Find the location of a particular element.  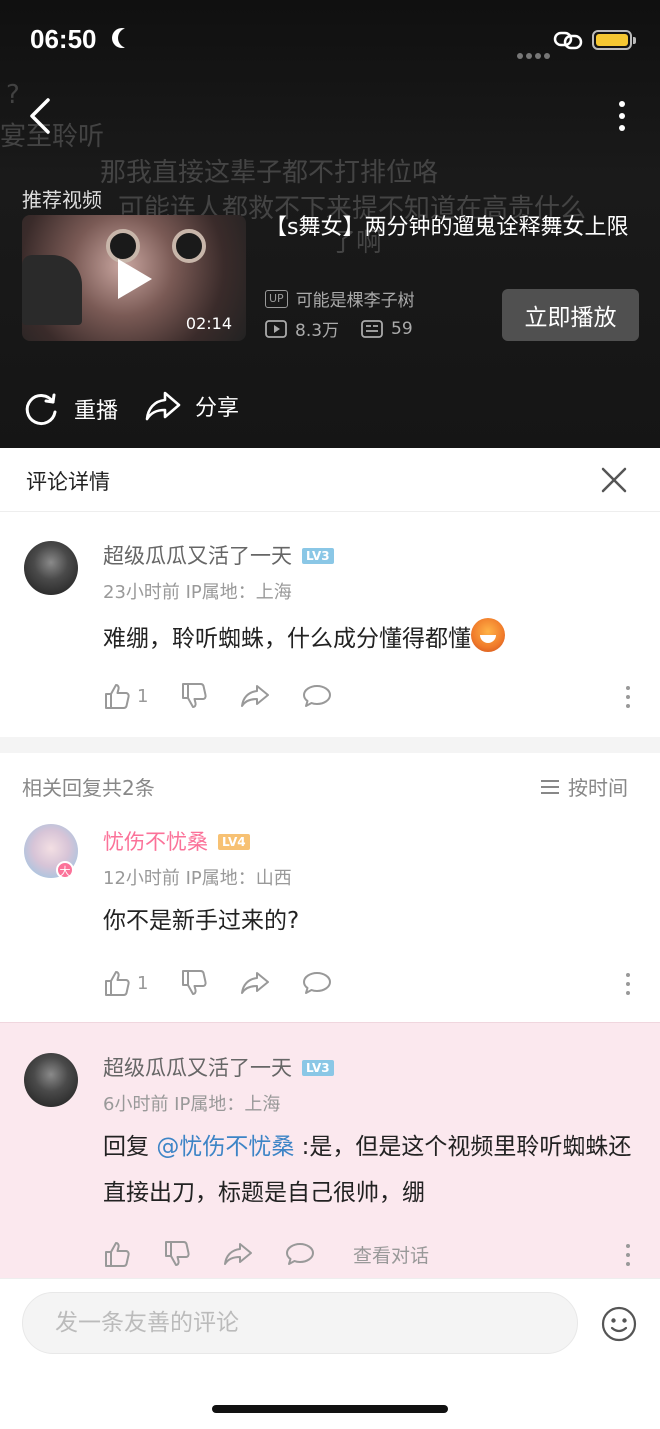

comment-detail-header: 评论详情 is located at coordinates (330, 480).